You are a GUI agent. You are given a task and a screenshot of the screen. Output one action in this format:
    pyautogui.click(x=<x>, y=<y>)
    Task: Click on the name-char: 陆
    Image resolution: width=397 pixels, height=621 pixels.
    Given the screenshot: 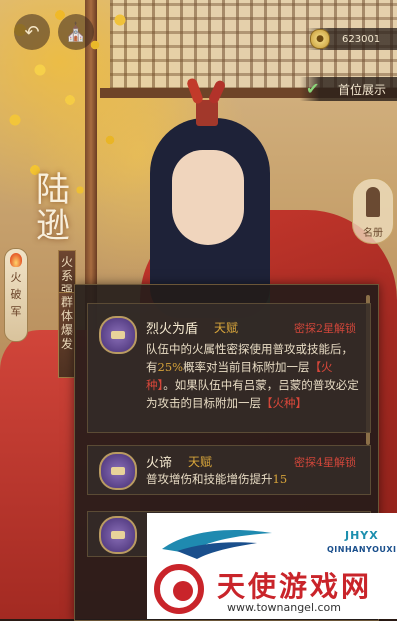 What is the action you would take?
    pyautogui.click(x=53, y=190)
    